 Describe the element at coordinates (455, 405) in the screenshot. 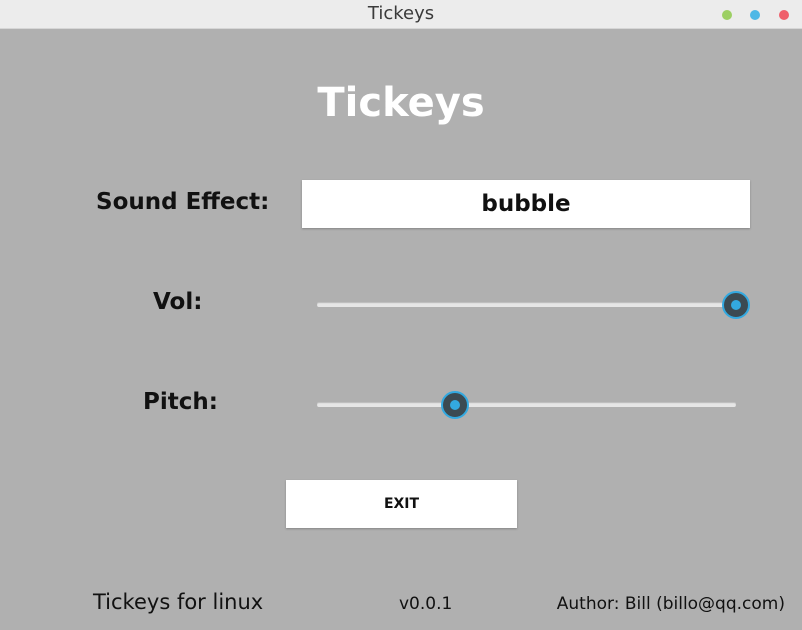

I see `pitch-slider-thumb` at that location.